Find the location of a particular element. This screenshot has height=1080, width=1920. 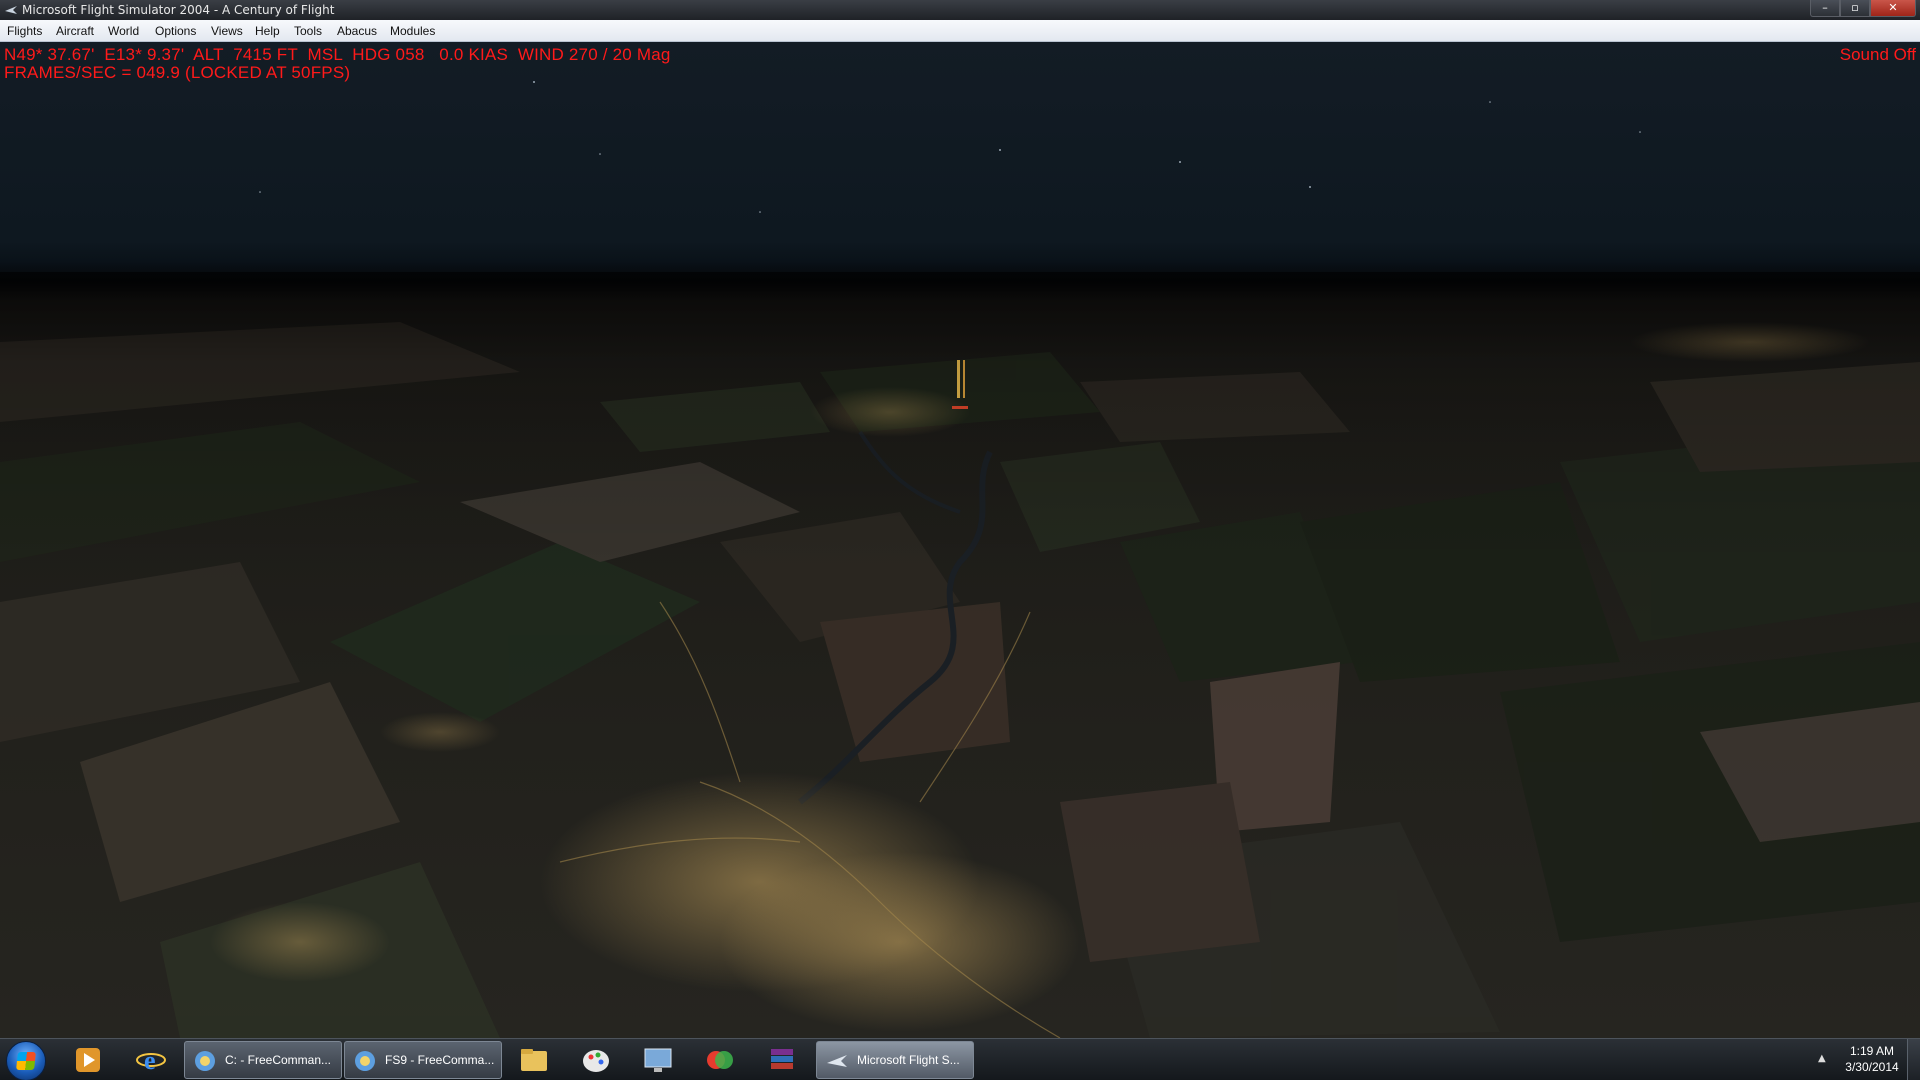

menu-flights: Flights is located at coordinates (24, 31).